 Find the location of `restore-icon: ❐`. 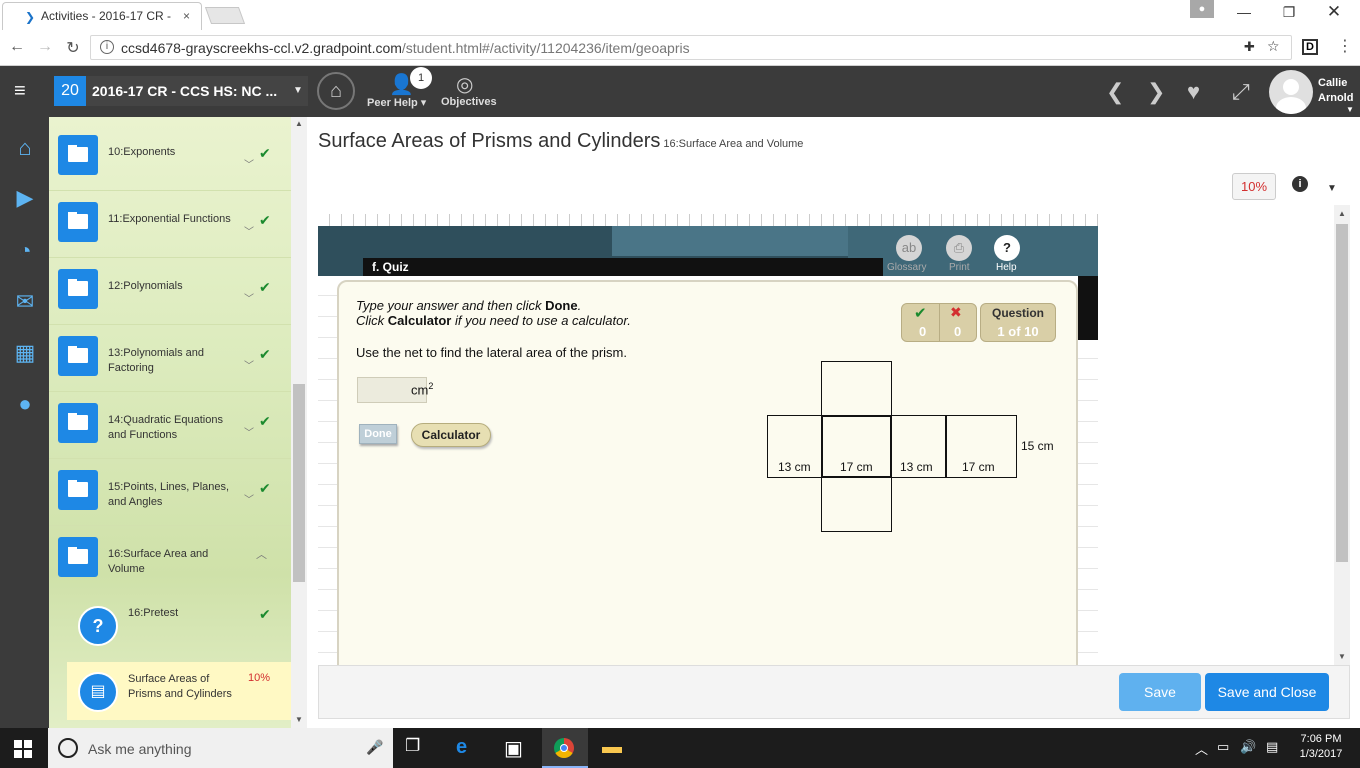

restore-icon: ❐ is located at coordinates (1289, 12).